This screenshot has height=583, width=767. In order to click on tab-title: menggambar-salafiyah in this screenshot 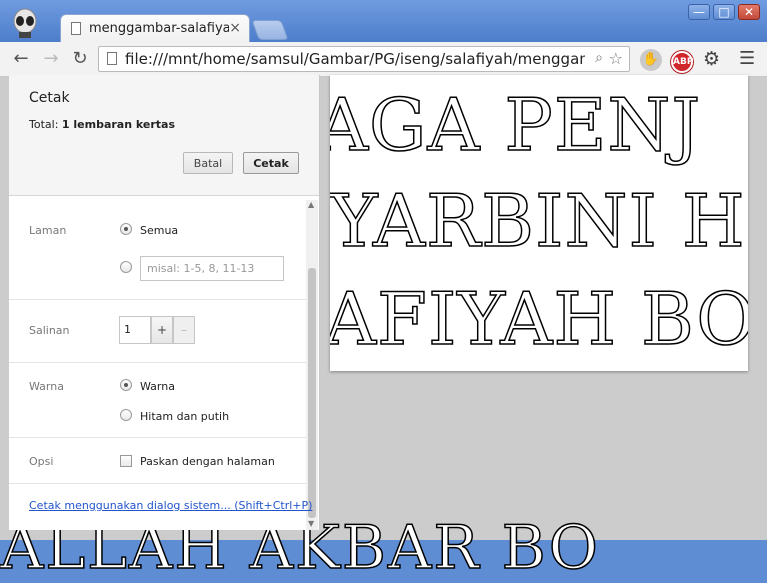, I will do `click(159, 28)`.